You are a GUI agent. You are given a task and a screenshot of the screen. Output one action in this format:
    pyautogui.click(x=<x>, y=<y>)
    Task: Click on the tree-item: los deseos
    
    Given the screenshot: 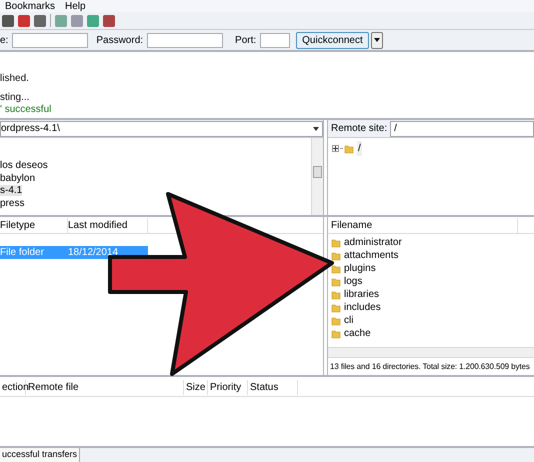 What is the action you would take?
    pyautogui.click(x=24, y=165)
    